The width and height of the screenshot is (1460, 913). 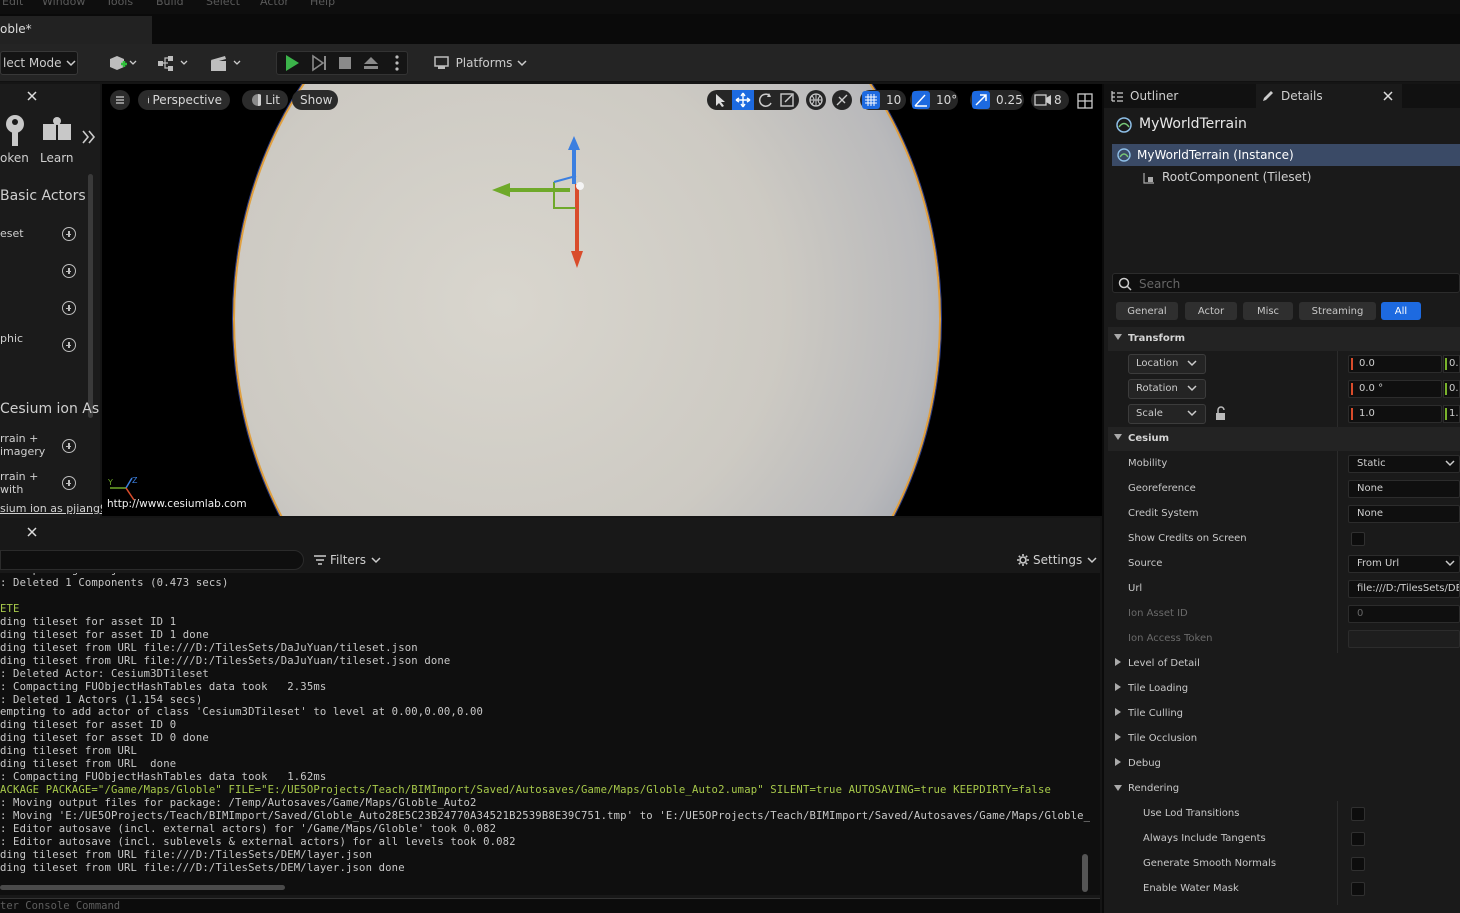 I want to click on chevron-right-double-icon, so click(x=88, y=137).